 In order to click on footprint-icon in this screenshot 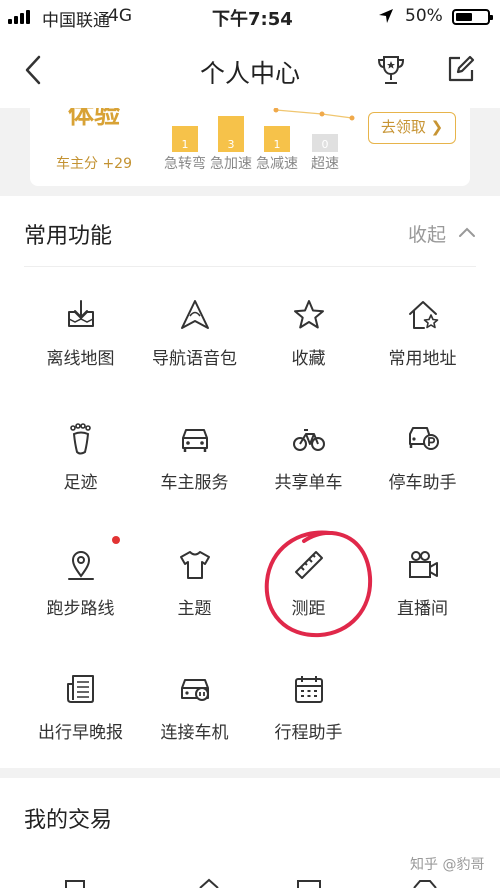, I will do `click(80, 439)`.